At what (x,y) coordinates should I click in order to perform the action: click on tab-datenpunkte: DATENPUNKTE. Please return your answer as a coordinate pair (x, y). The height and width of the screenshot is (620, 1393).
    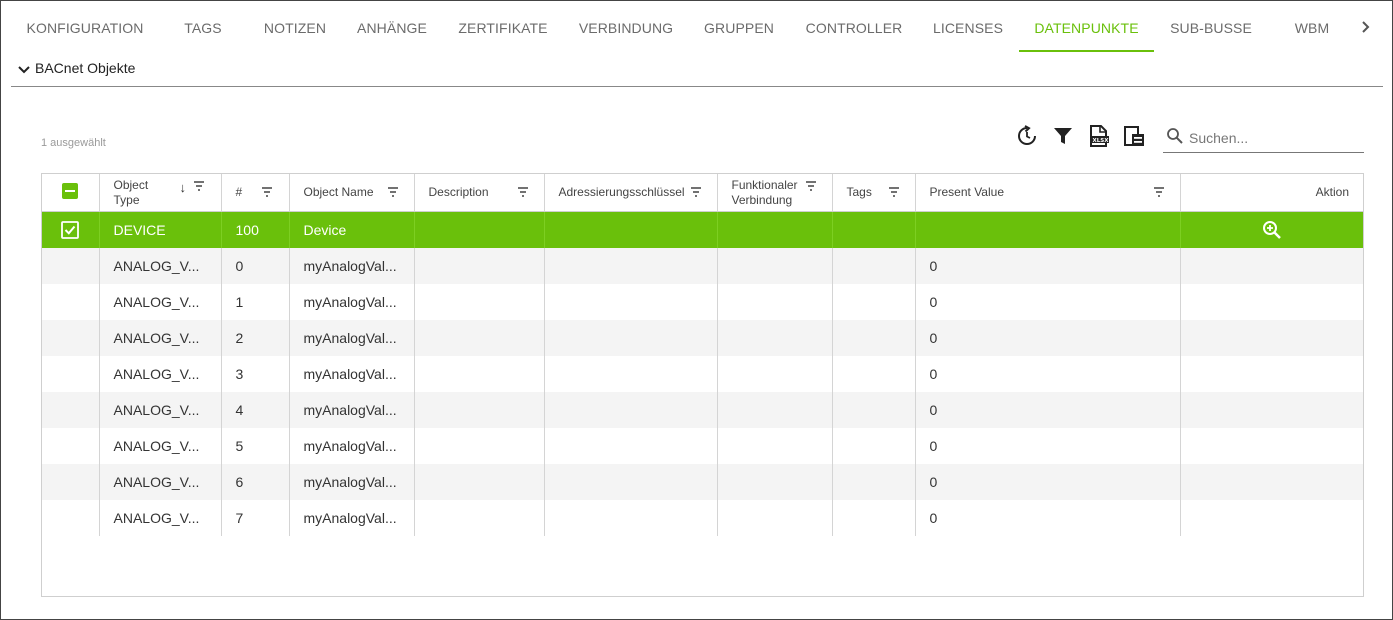
    Looking at the image, I should click on (1086, 26).